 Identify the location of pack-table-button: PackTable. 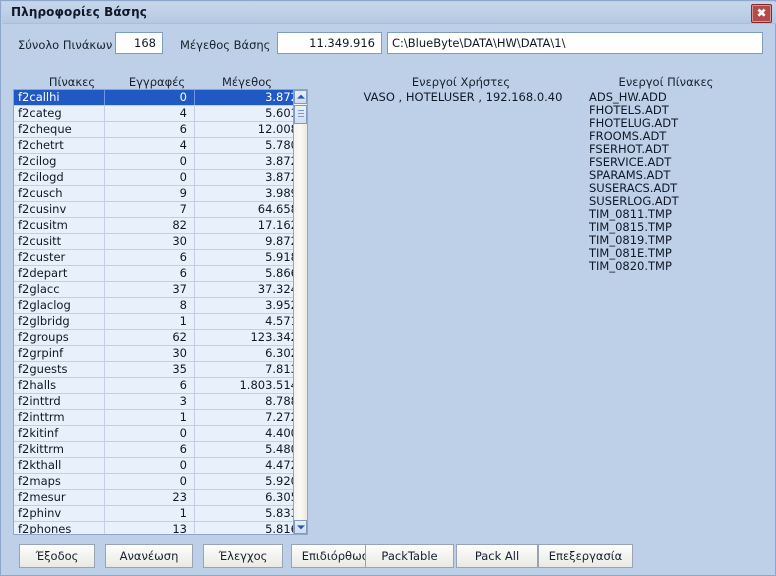
(409, 556).